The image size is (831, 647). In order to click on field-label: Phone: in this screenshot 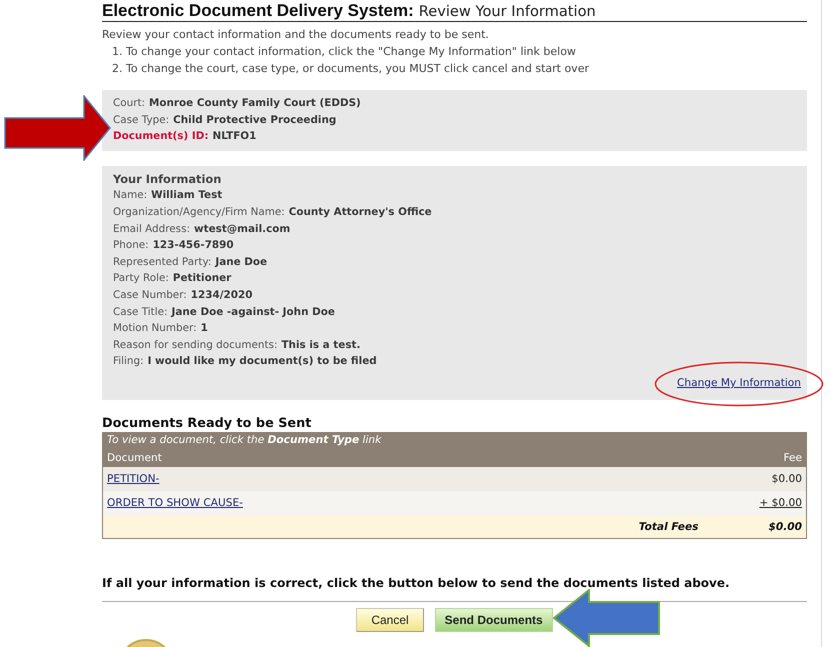, I will do `click(131, 245)`.